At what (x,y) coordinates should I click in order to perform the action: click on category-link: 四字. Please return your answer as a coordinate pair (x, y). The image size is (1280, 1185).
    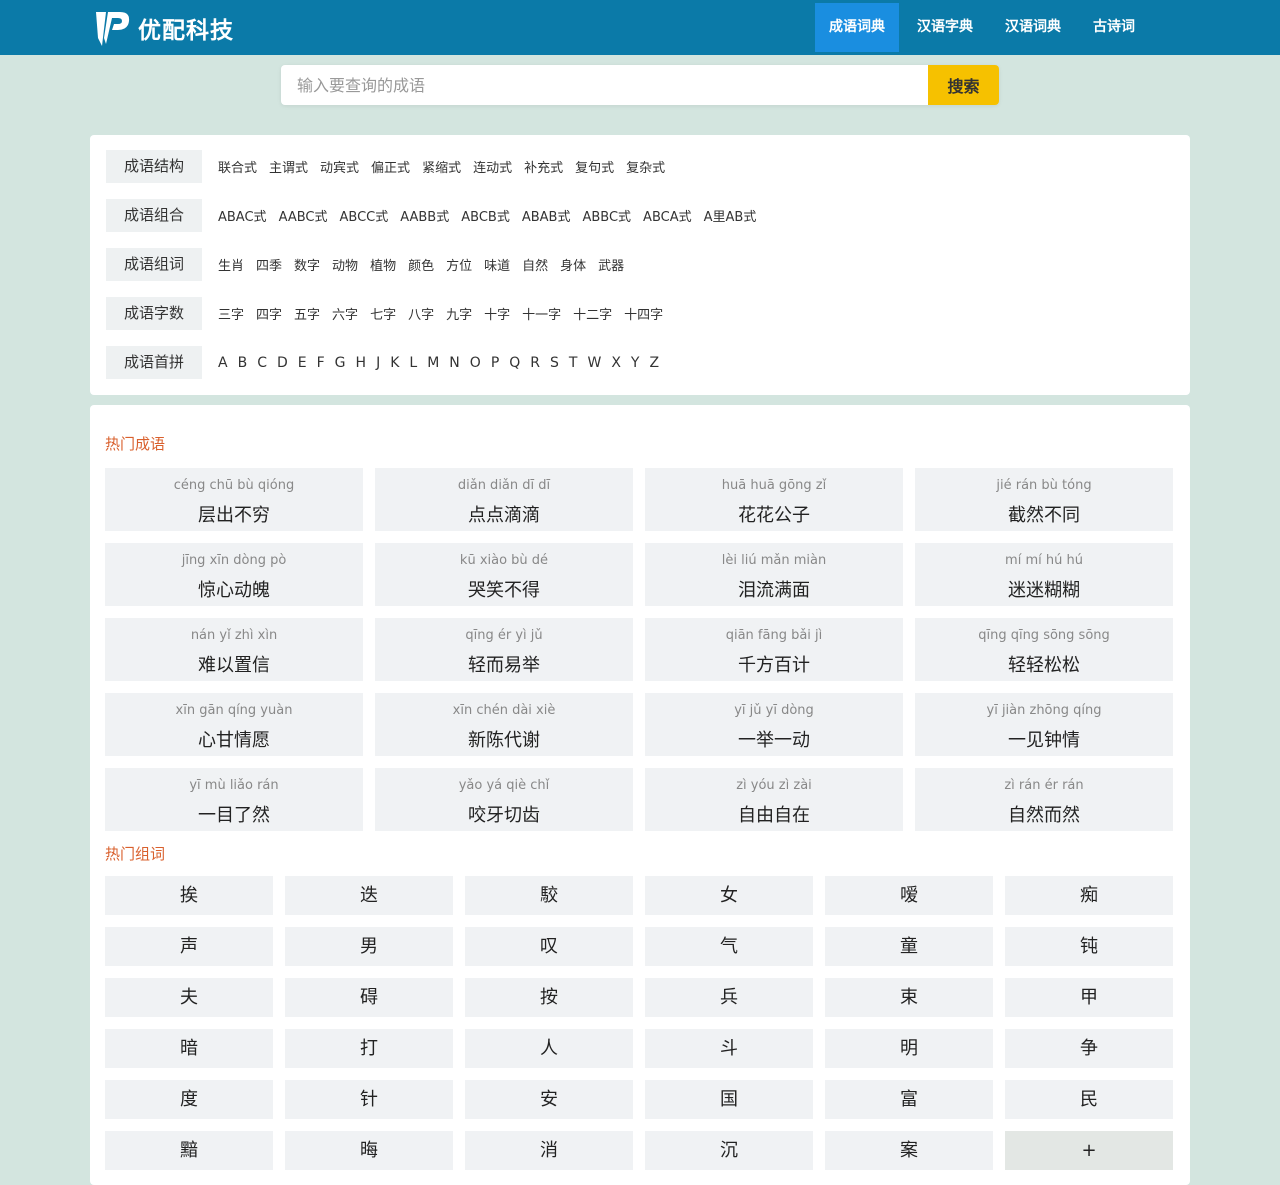
    Looking at the image, I should click on (269, 313).